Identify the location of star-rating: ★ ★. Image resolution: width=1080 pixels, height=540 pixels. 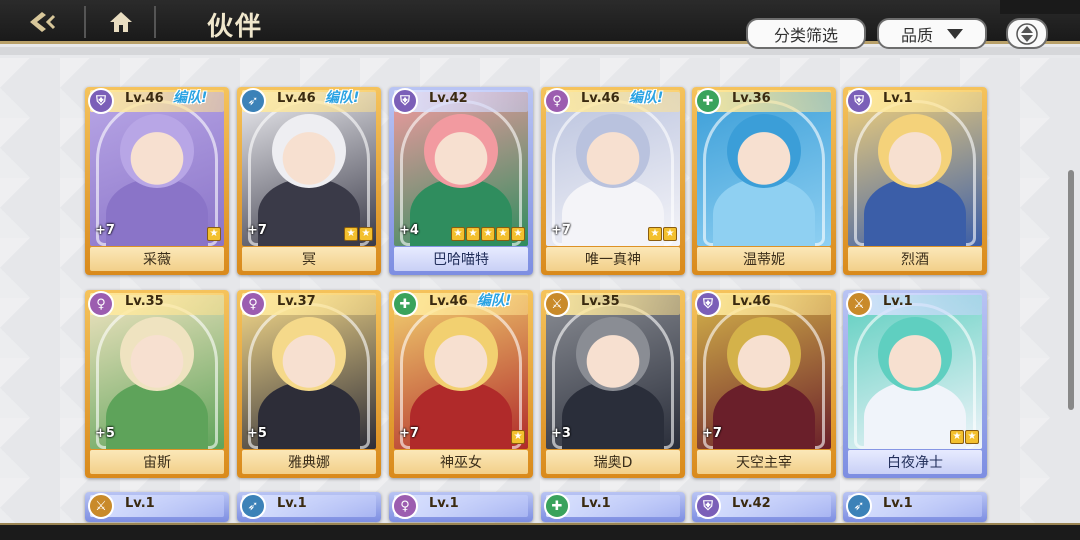
(964, 437).